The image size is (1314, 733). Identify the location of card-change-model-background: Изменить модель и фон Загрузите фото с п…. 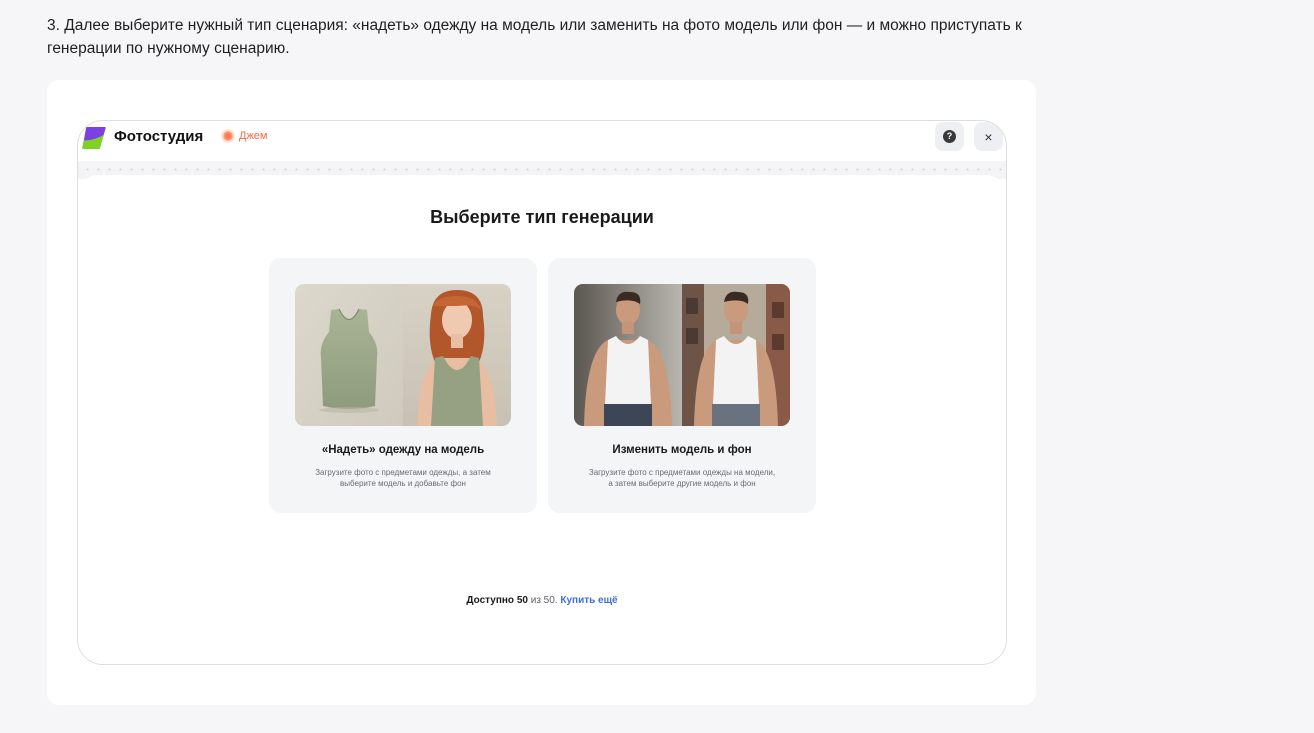
(682, 385).